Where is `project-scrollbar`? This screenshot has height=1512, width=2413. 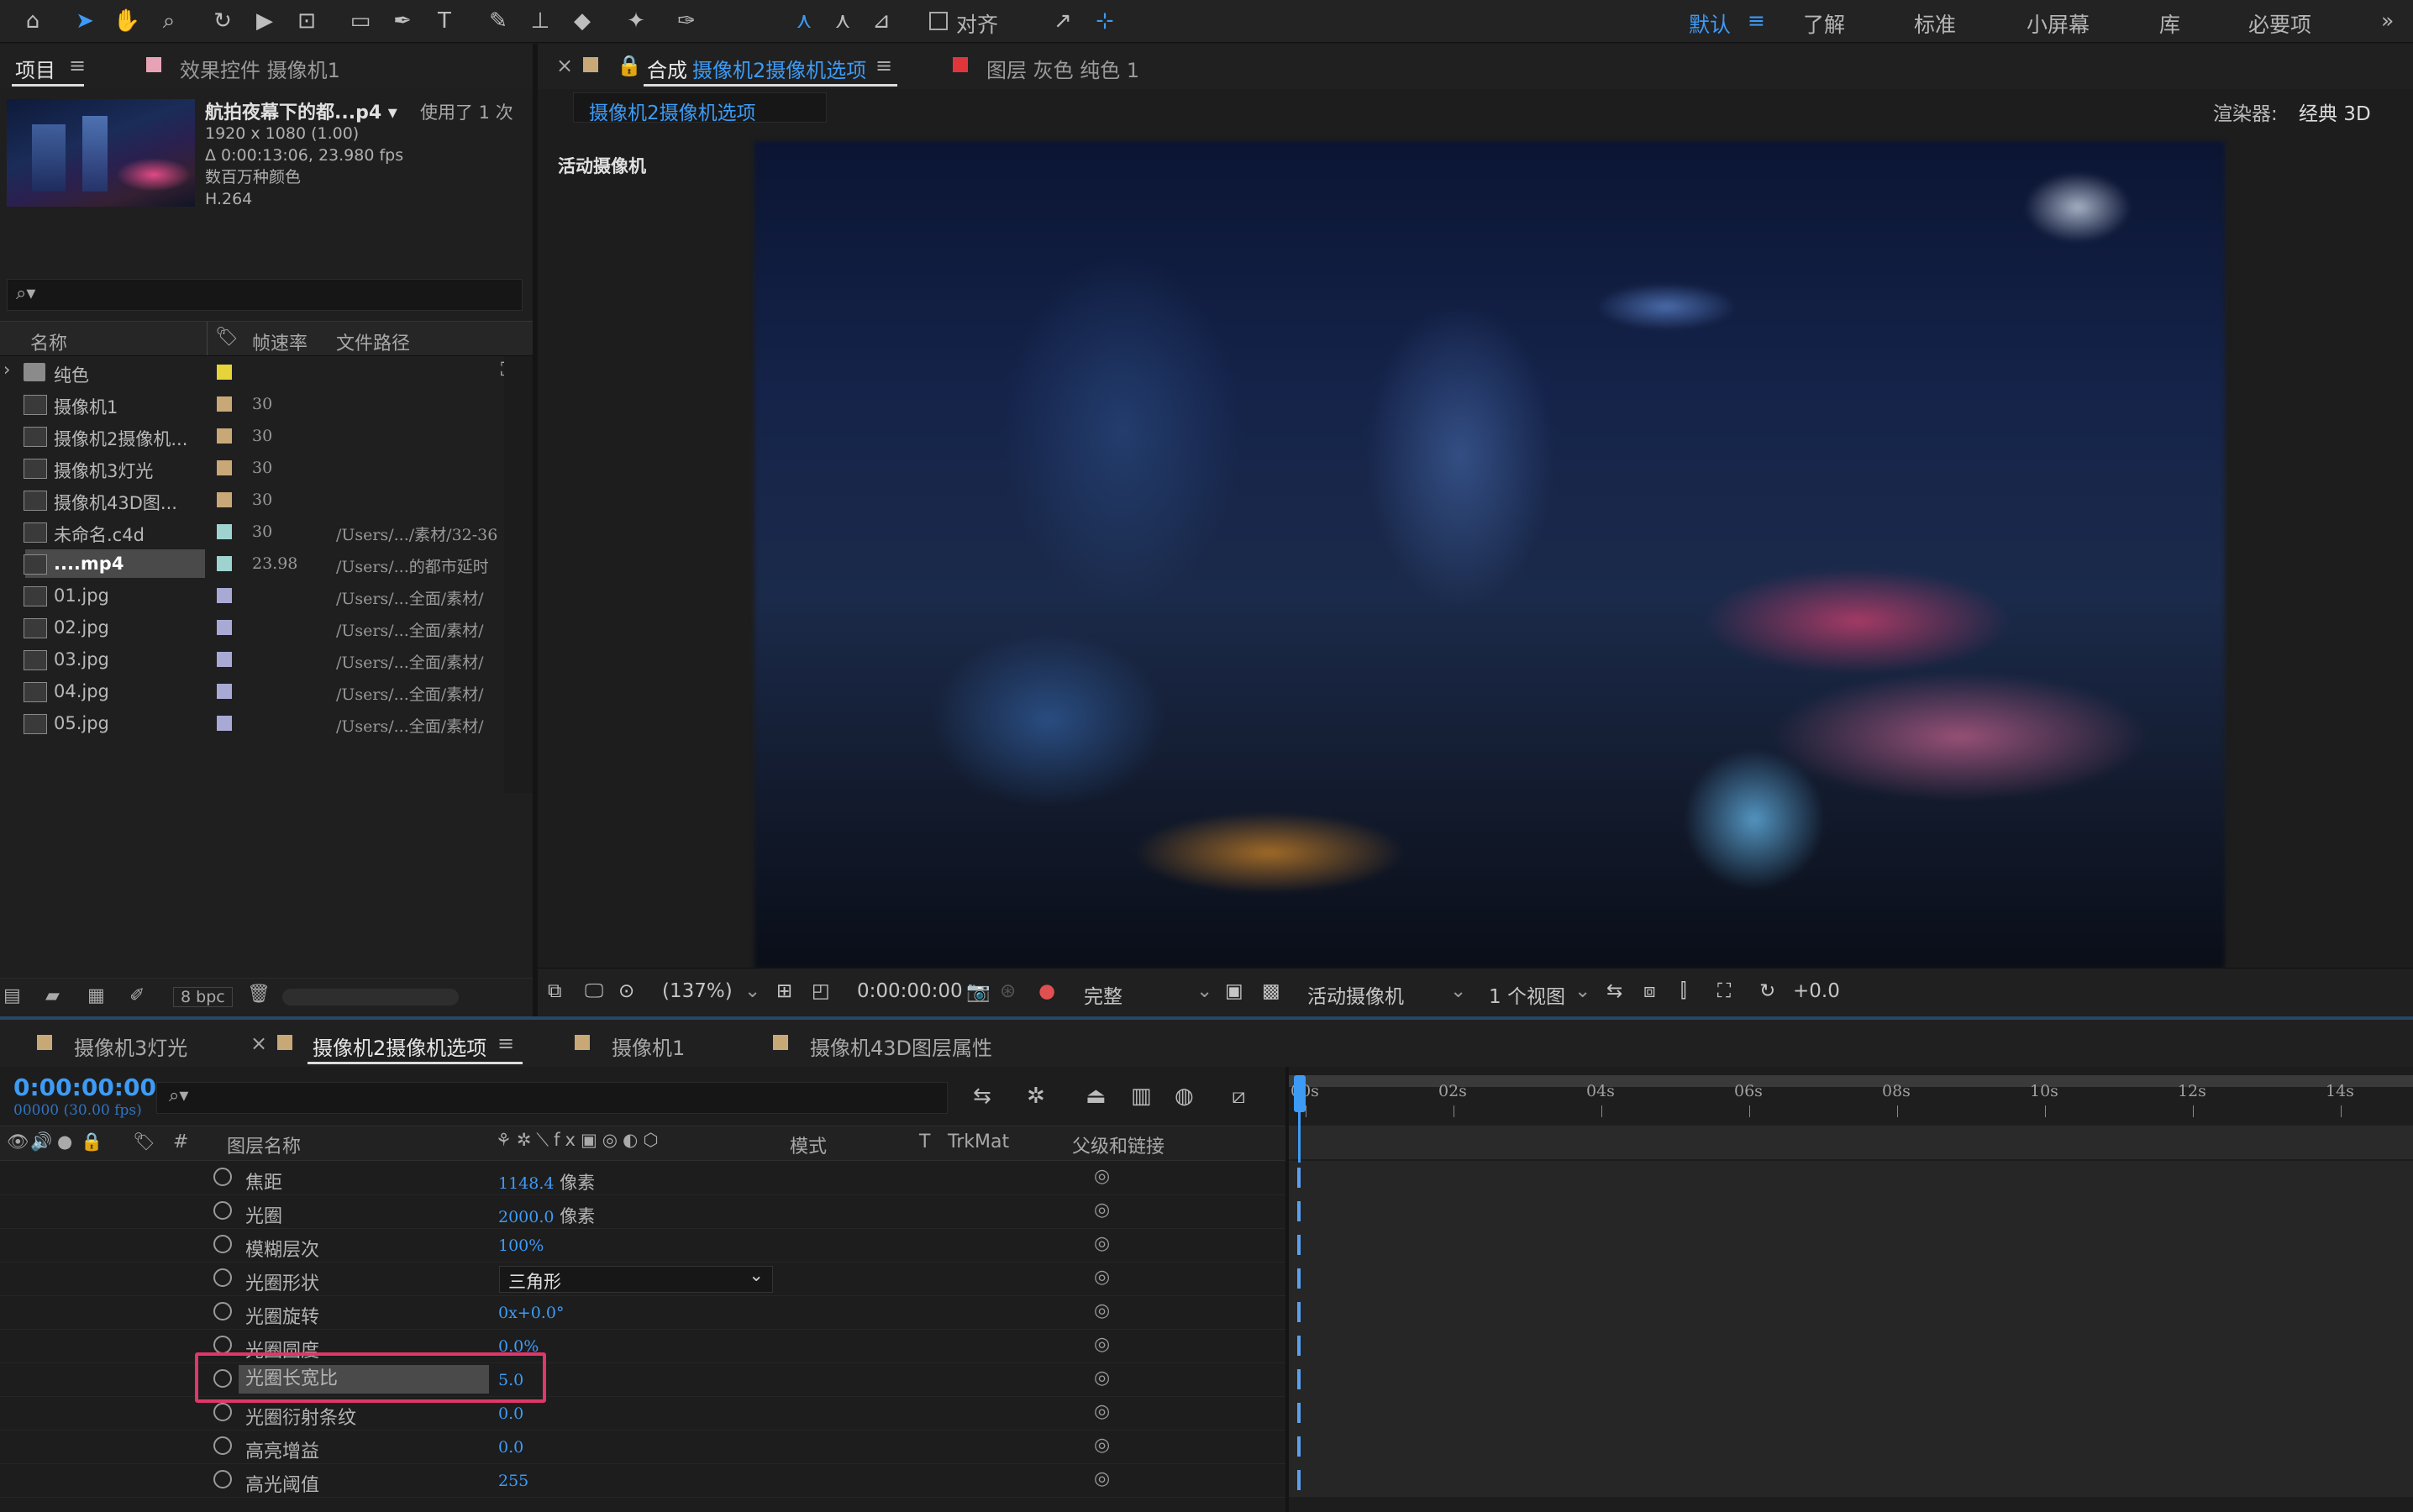 project-scrollbar is located at coordinates (370, 997).